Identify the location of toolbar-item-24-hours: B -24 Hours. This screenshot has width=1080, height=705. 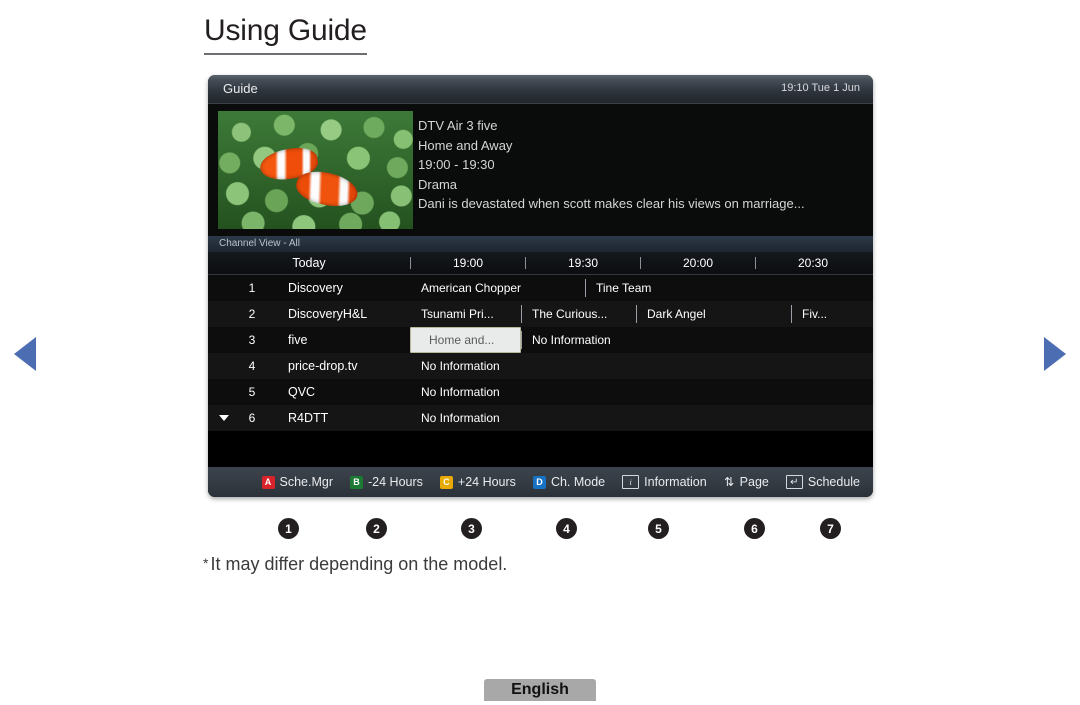
(386, 482).